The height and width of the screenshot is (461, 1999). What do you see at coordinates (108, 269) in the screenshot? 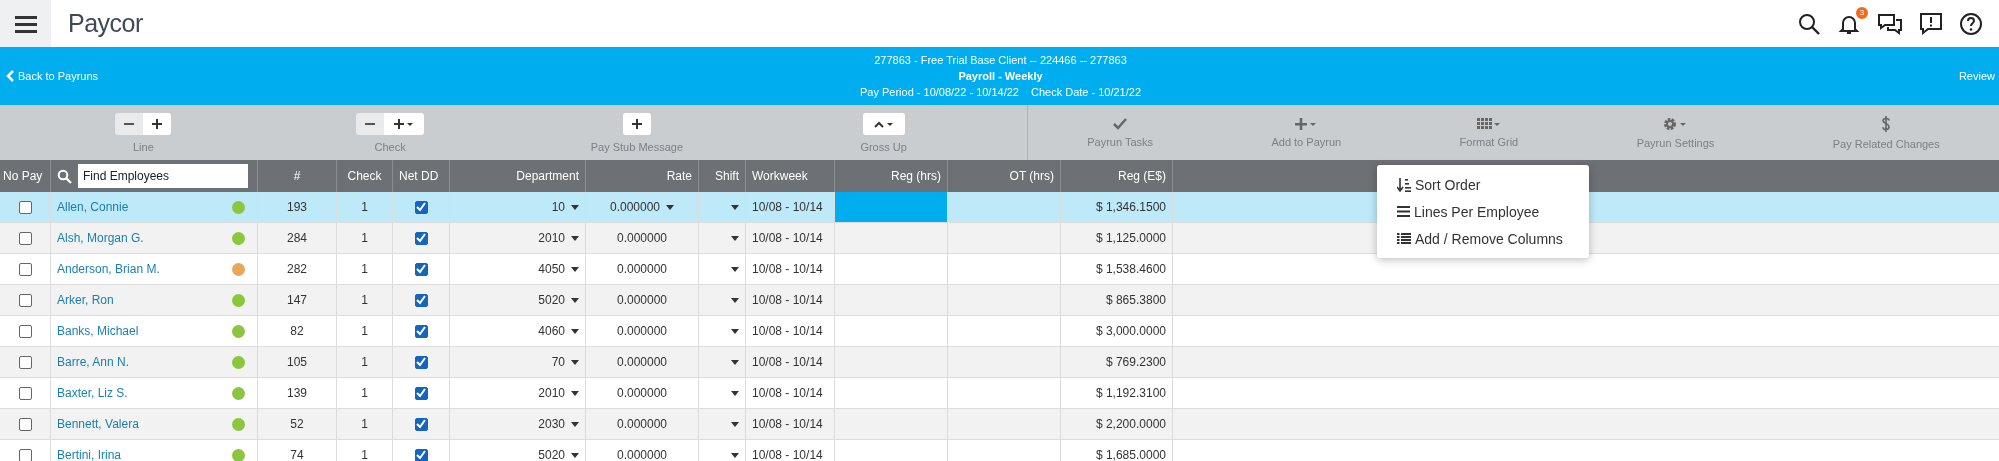
I see `employee-link: Anderson, Brian M.` at bounding box center [108, 269].